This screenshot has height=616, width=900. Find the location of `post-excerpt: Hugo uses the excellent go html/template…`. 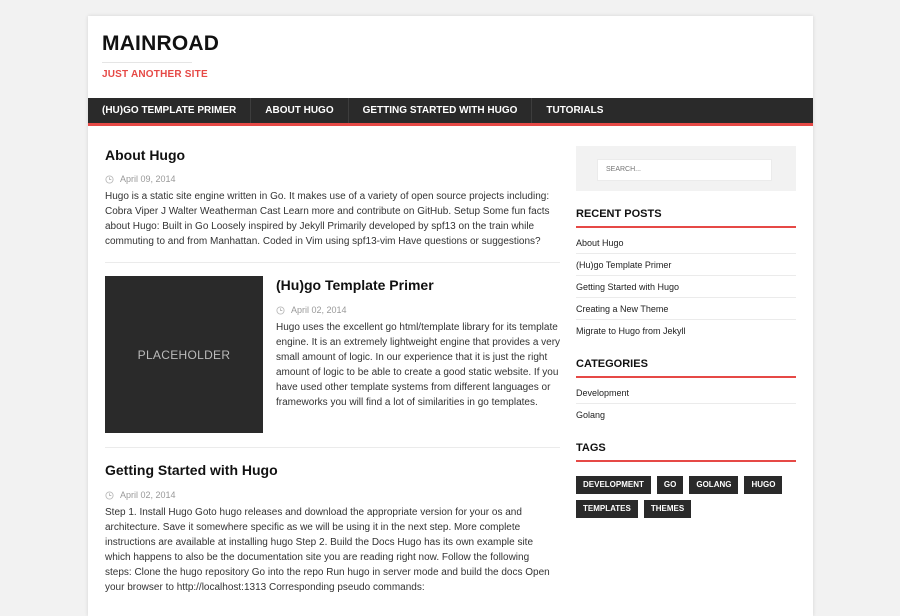

post-excerpt: Hugo uses the excellent go html/template… is located at coordinates (418, 365).